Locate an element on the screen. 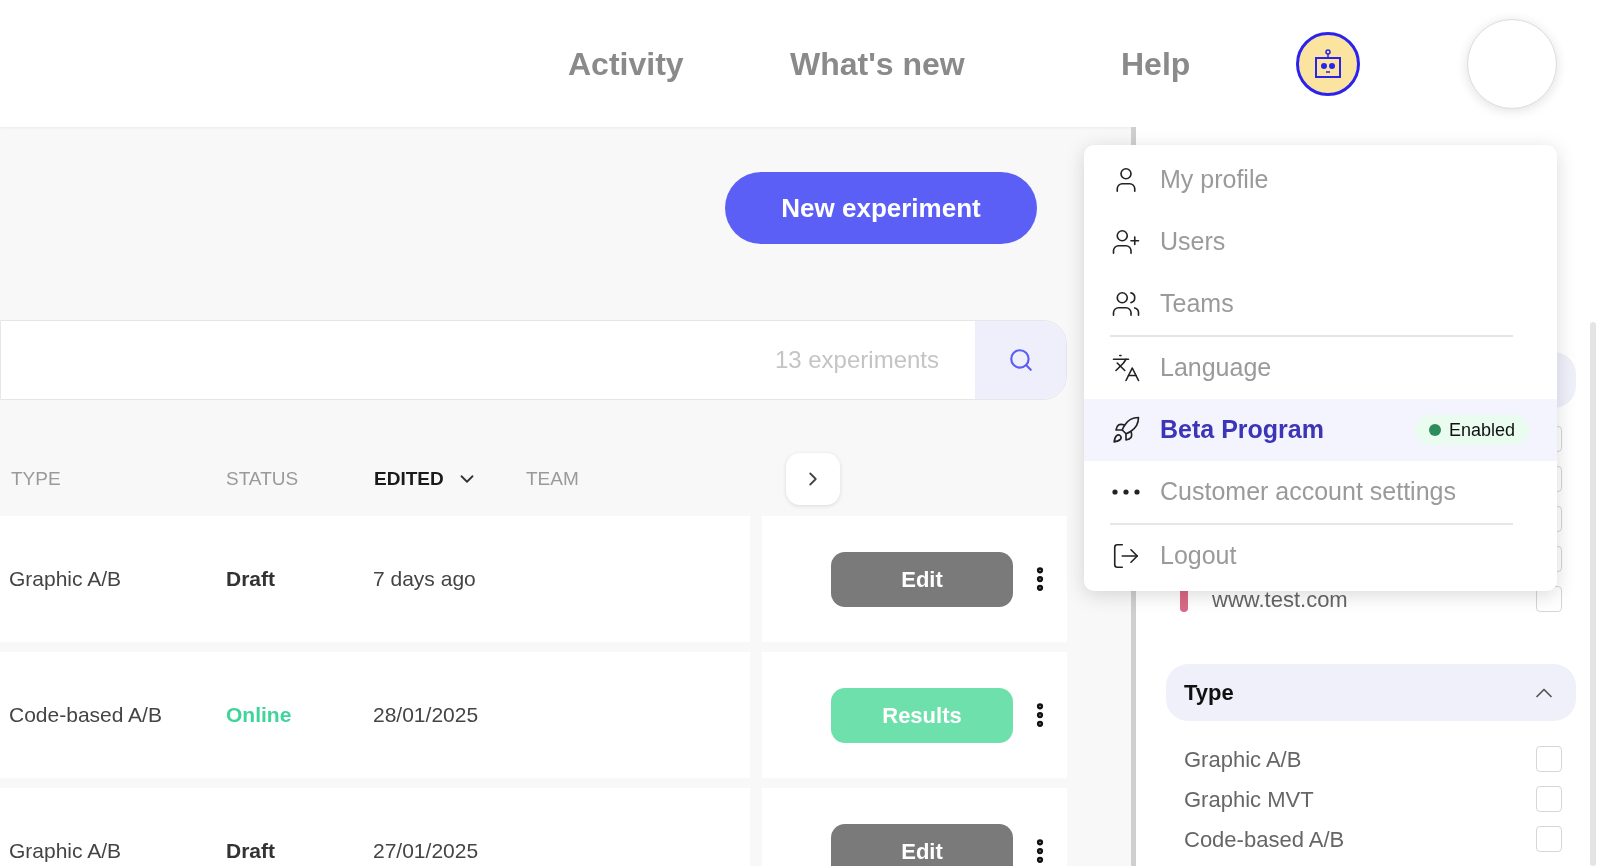 The height and width of the screenshot is (866, 1600). users-icon is located at coordinates (1126, 304).